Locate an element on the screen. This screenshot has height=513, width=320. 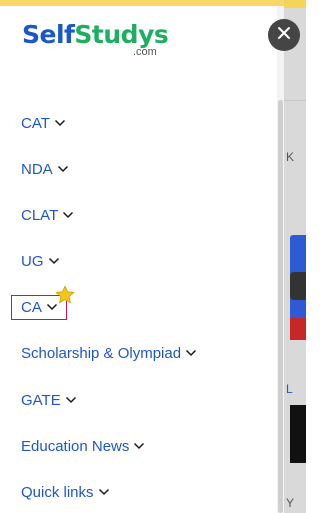
menu-item-clat: CLAT is located at coordinates (47, 215).